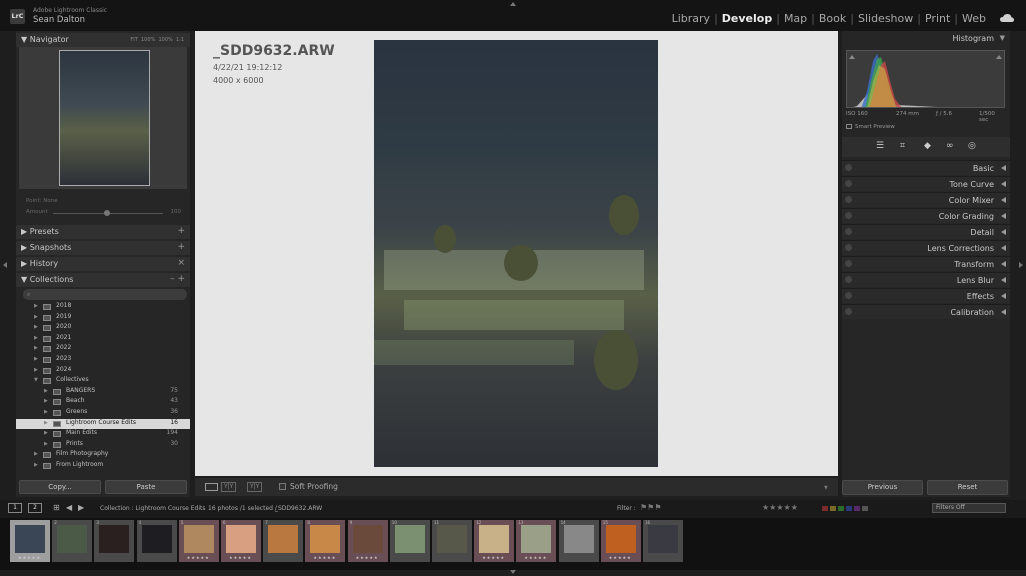 Image resolution: width=1026 pixels, height=576 pixels. I want to click on filmstrip-thumbnail: 14, so click(578, 541).